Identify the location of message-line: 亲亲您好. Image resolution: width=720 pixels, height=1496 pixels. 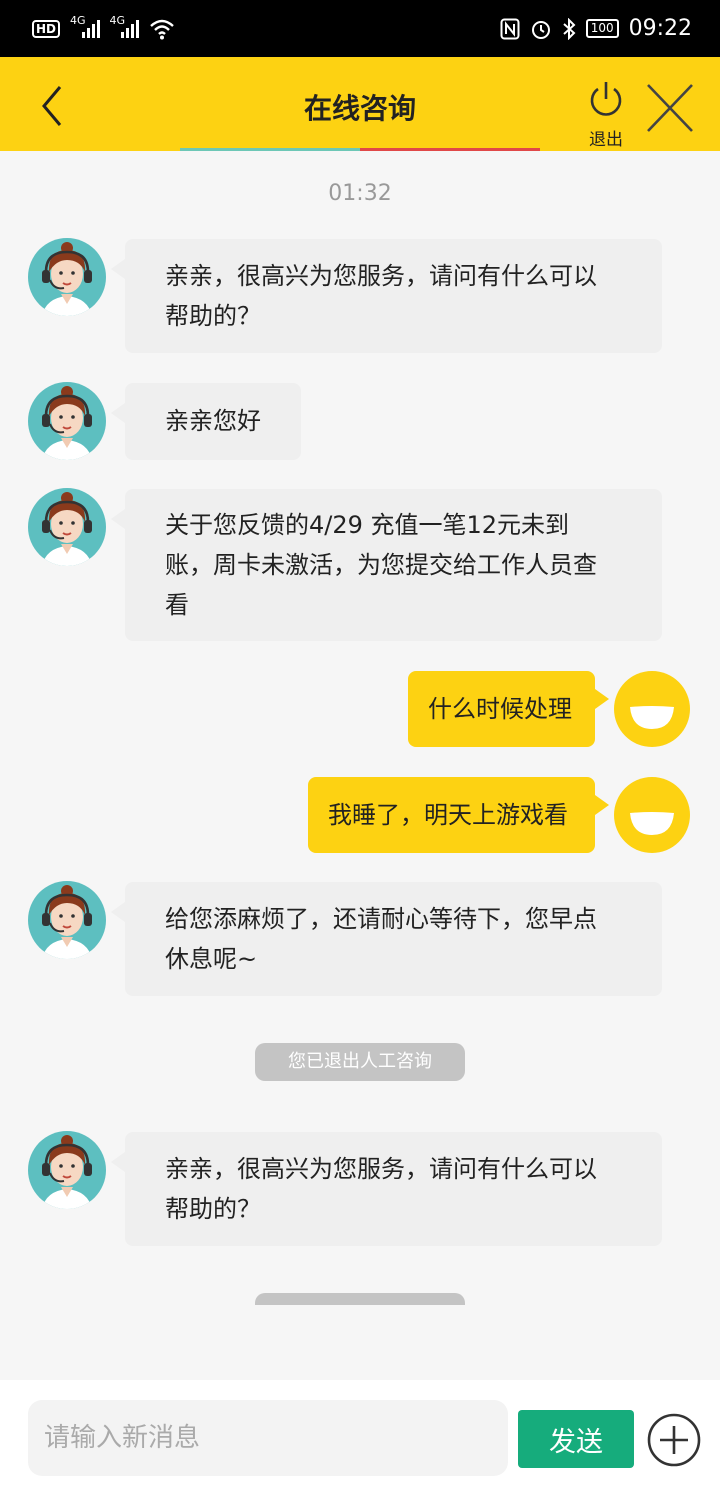
(213, 421).